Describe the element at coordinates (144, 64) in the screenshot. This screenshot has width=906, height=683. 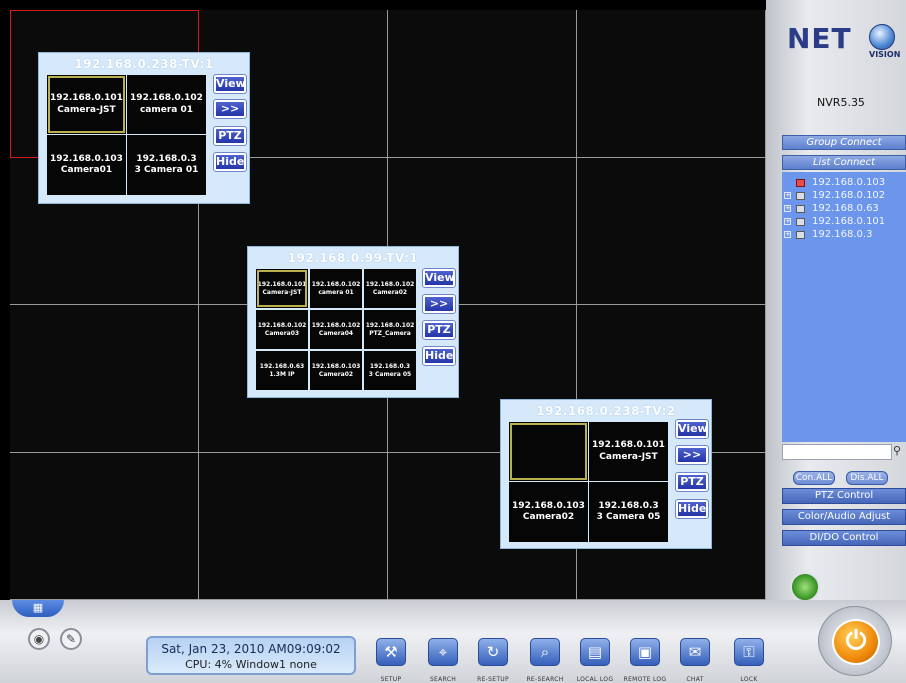
I see `tv-window-title: 192.168.0.238-TV:1` at that location.